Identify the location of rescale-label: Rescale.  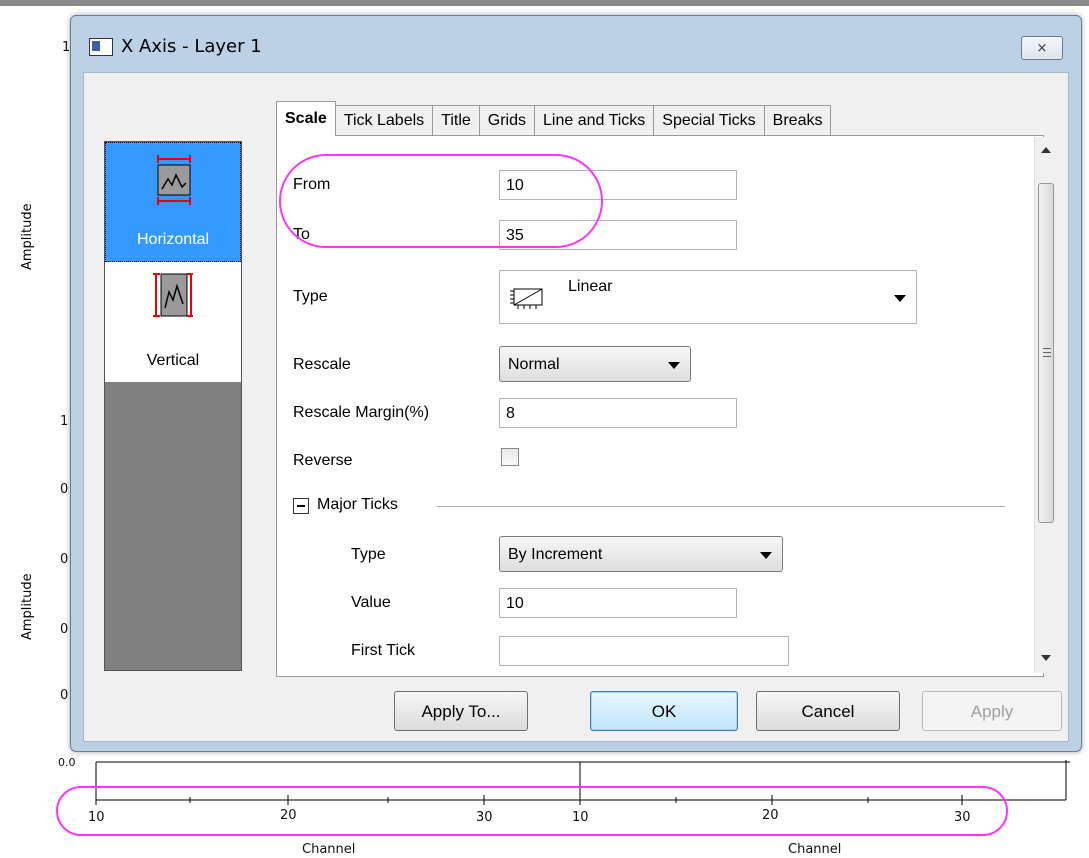
(322, 364).